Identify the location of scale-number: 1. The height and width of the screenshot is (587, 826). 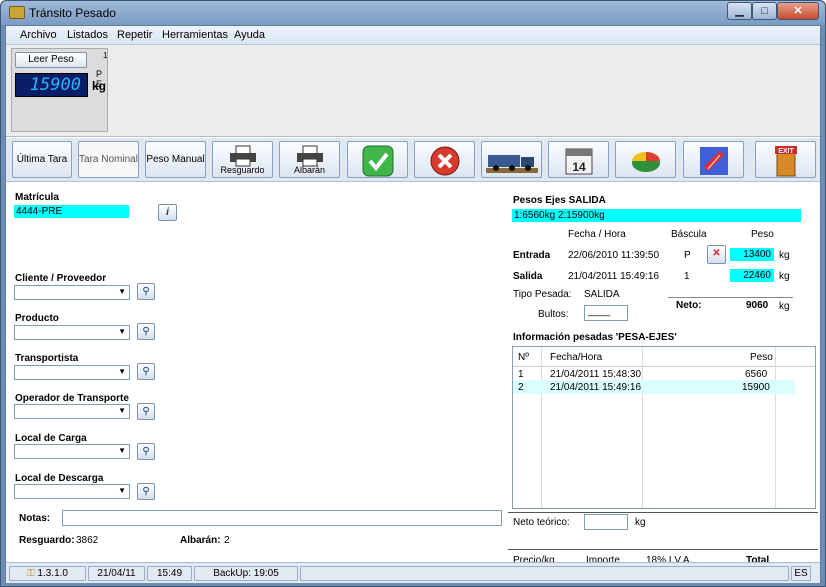
(105, 55).